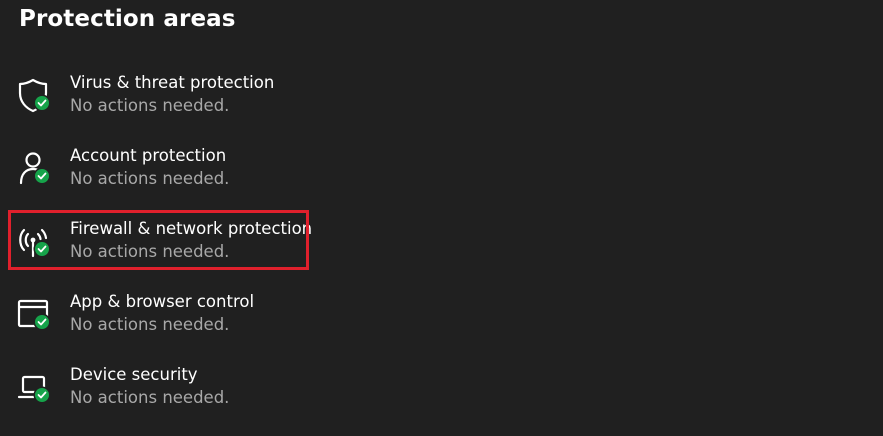  Describe the element at coordinates (34, 387) in the screenshot. I see `laptop-icon` at that location.